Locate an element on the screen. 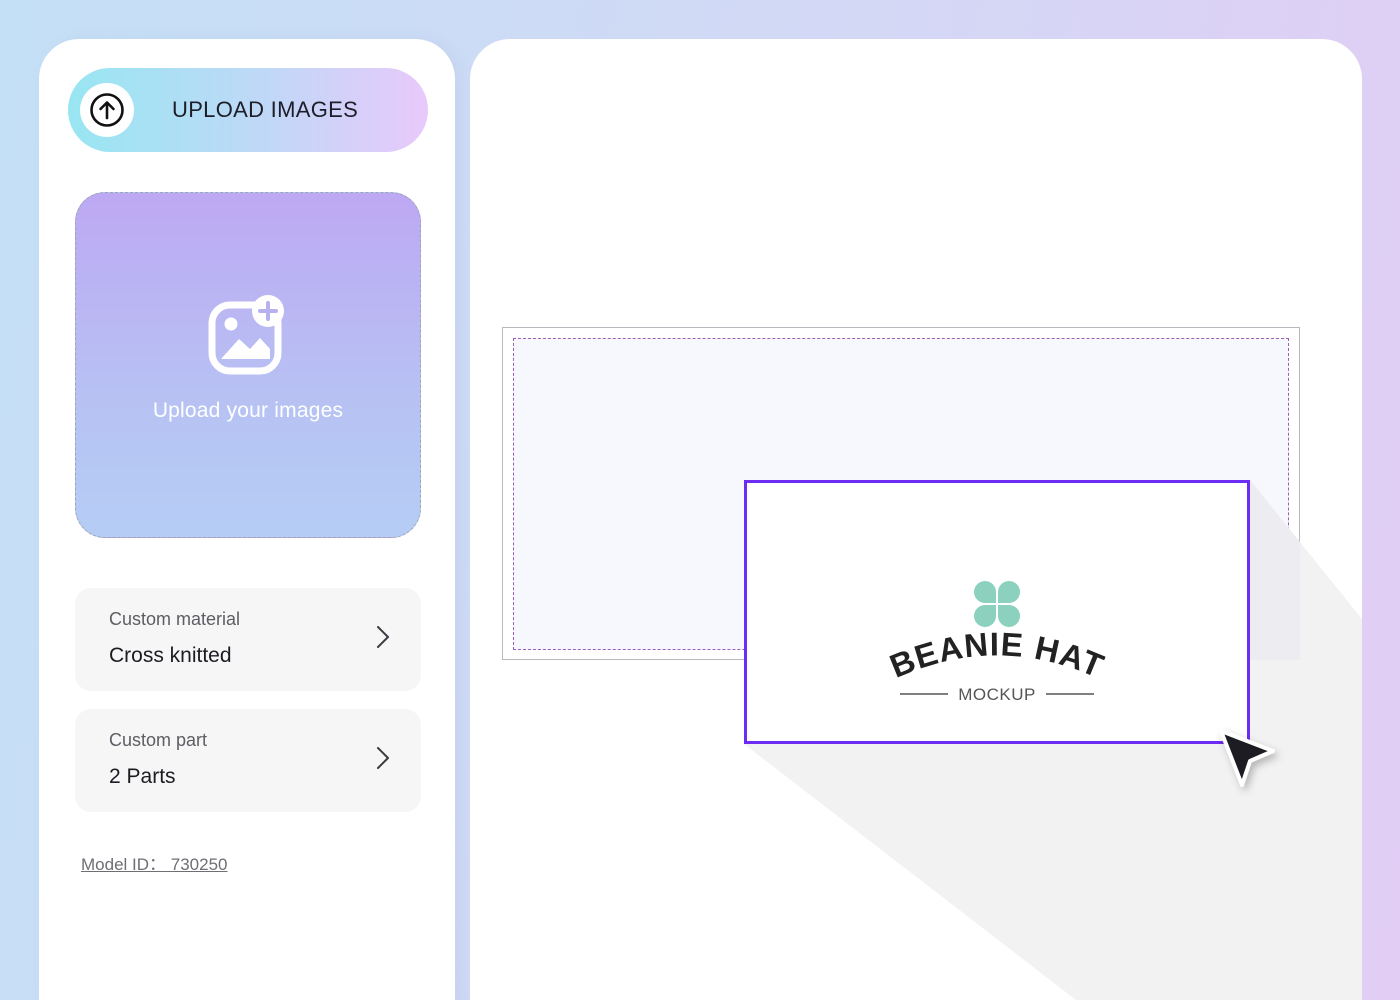 The width and height of the screenshot is (1400, 1000). upload-icon-badge is located at coordinates (107, 110).